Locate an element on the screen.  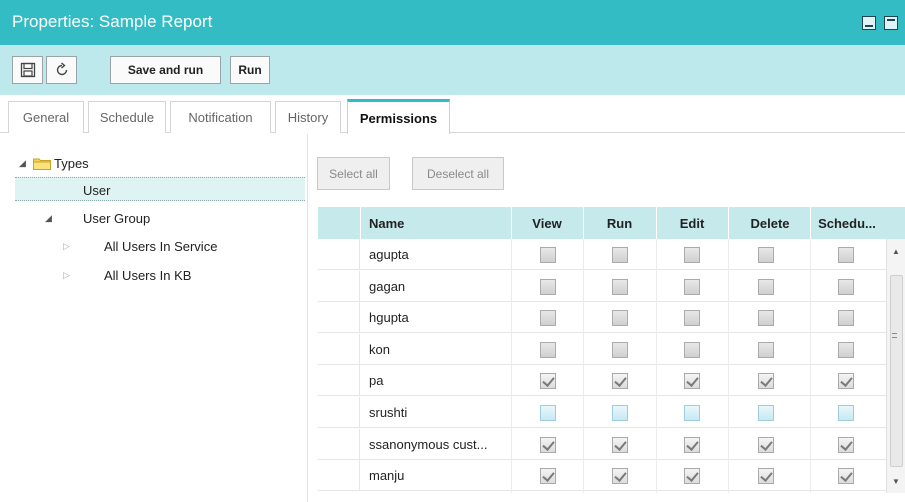
tab-history: History is located at coordinates (308, 117).